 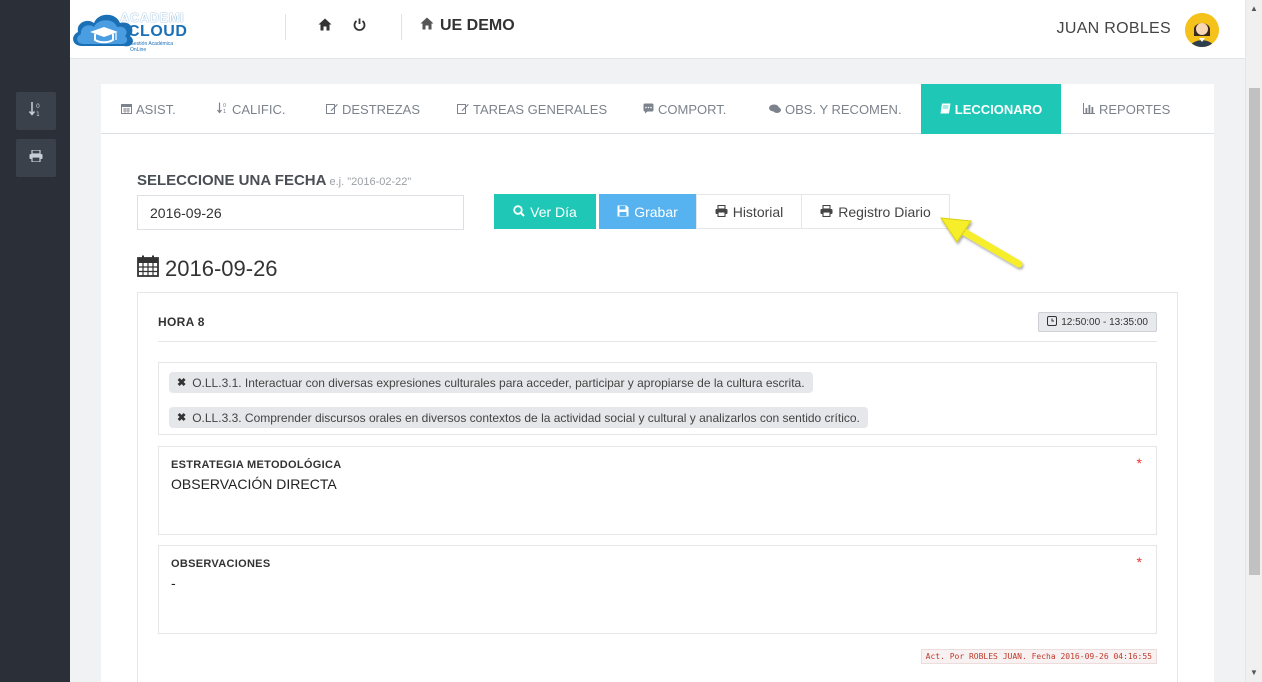 I want to click on daily-record-button: Registro Diario, so click(x=875, y=211).